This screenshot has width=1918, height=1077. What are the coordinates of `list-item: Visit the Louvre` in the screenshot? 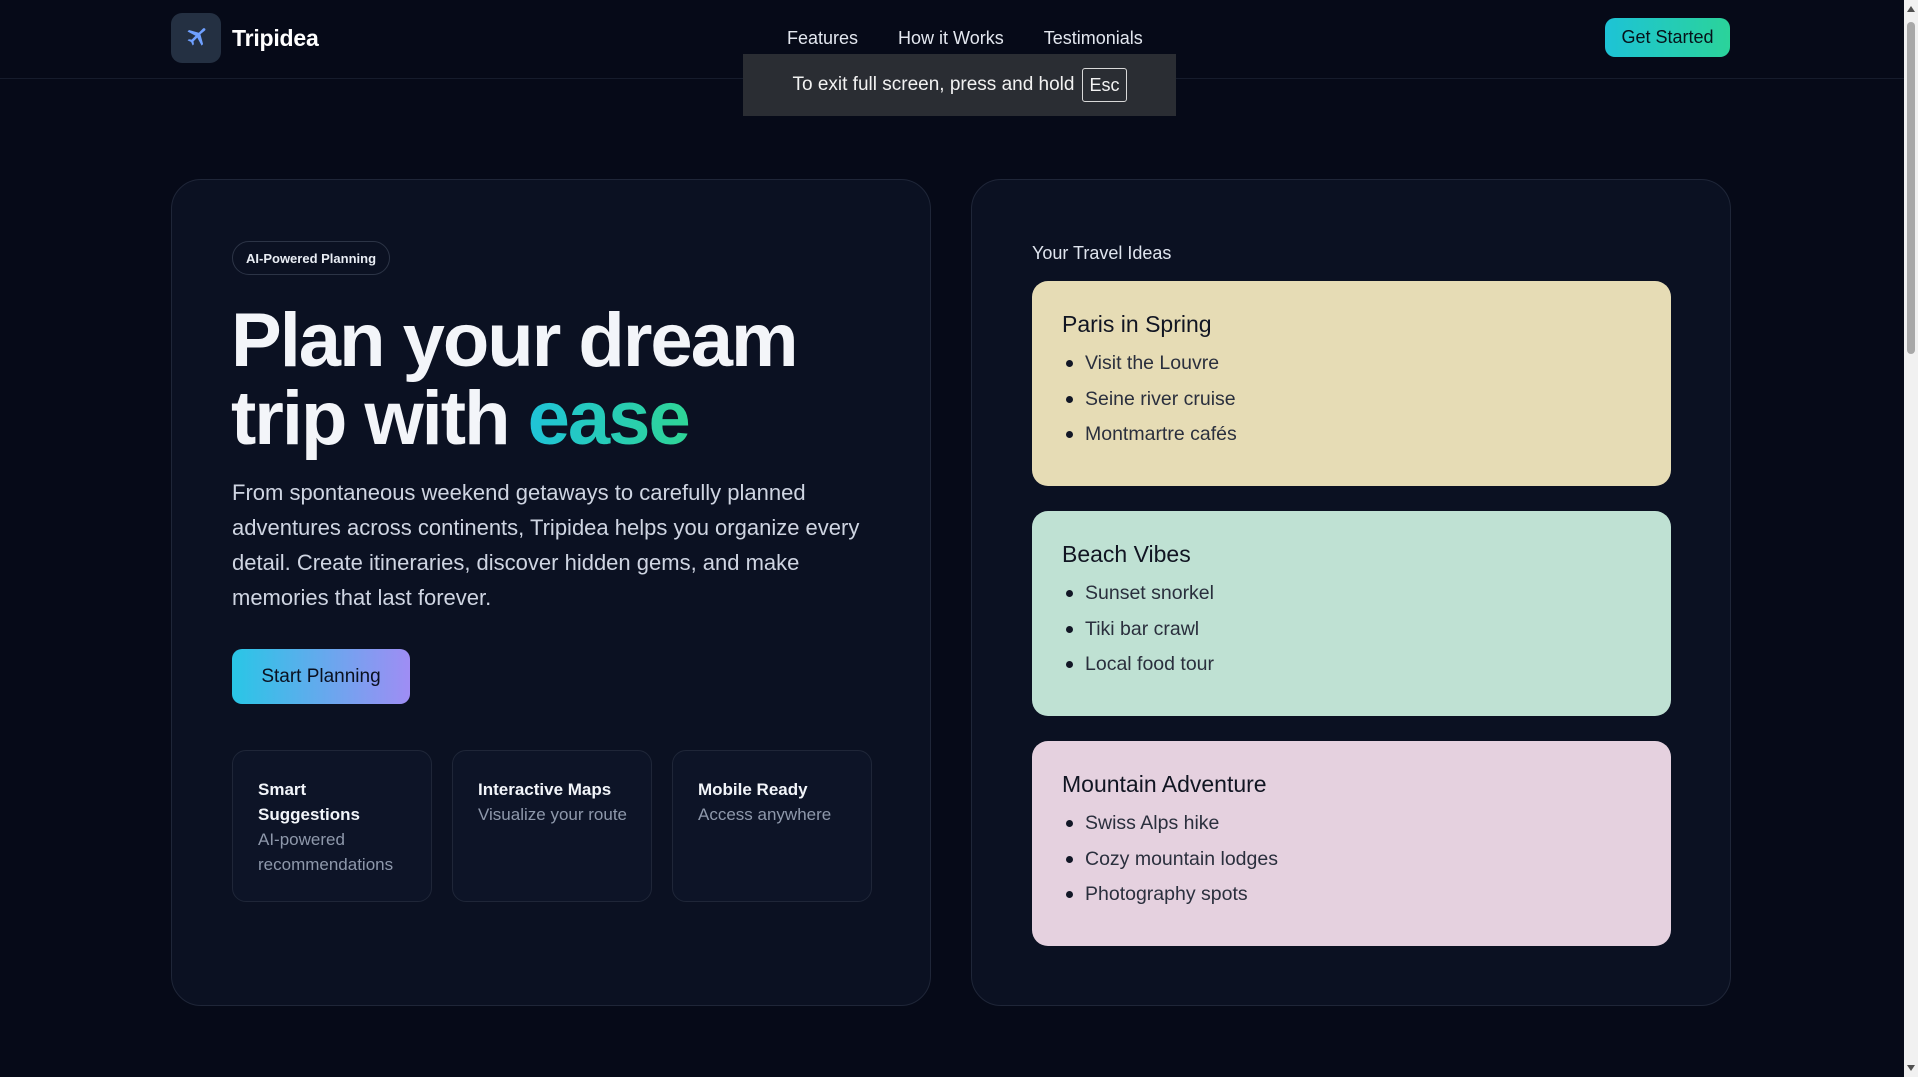 It's located at (1351, 364).